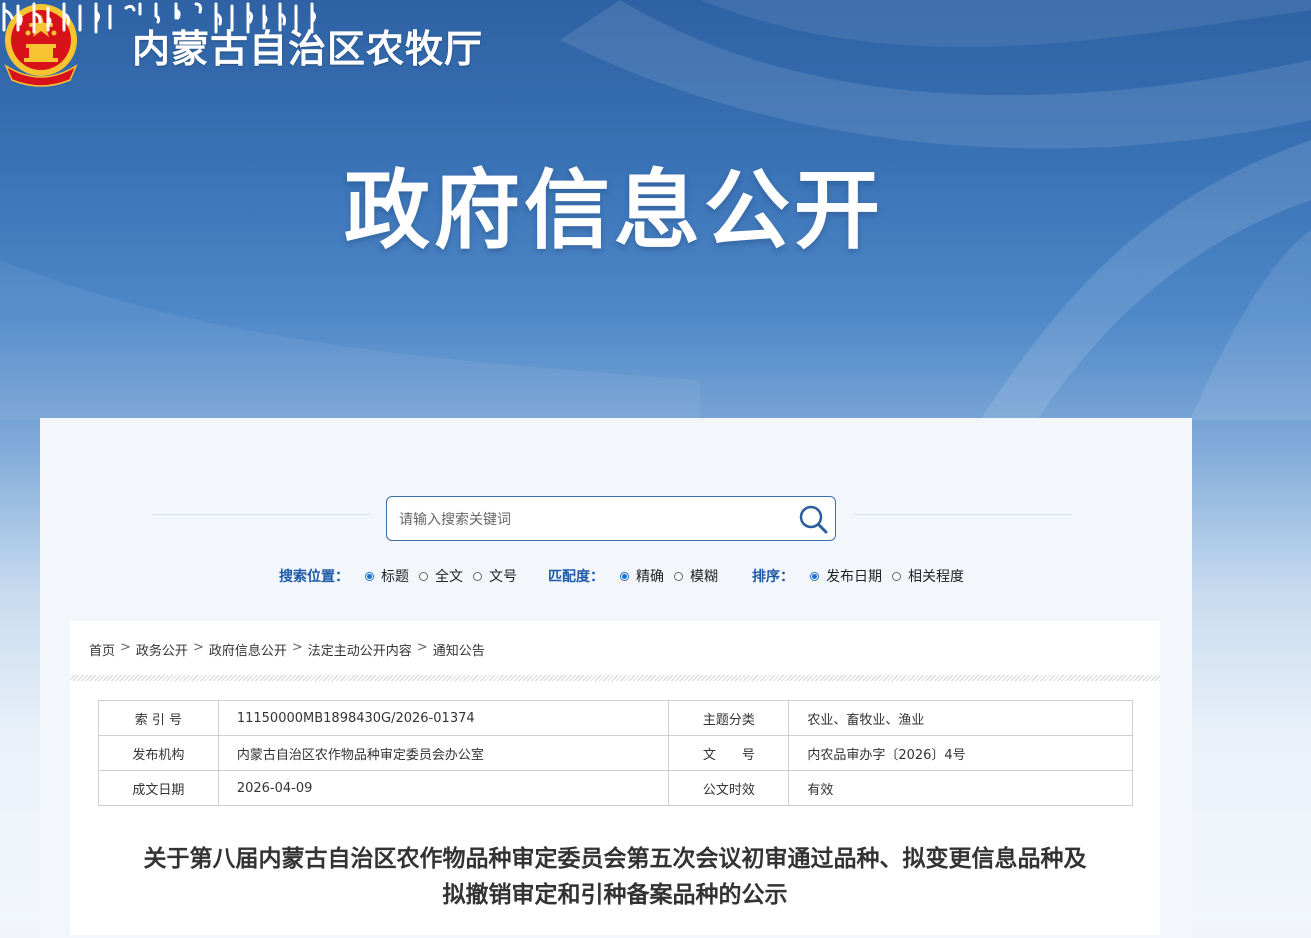  What do you see at coordinates (459, 649) in the screenshot?
I see `breadcrumb-link-notices: 通知公告` at bounding box center [459, 649].